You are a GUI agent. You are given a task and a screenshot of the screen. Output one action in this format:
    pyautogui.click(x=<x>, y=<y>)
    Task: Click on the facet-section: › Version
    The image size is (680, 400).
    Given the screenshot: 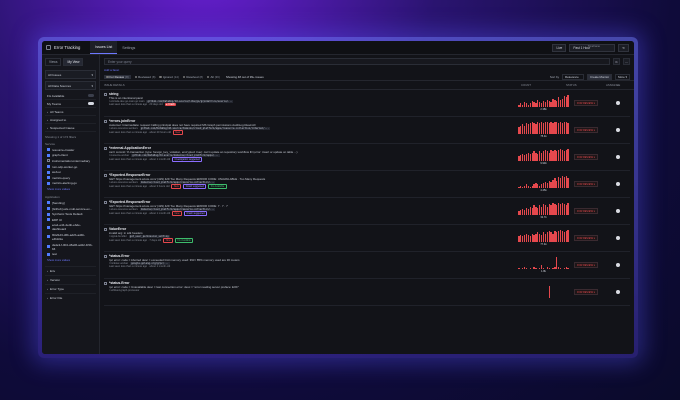 What is the action you would take?
    pyautogui.click(x=70, y=279)
    